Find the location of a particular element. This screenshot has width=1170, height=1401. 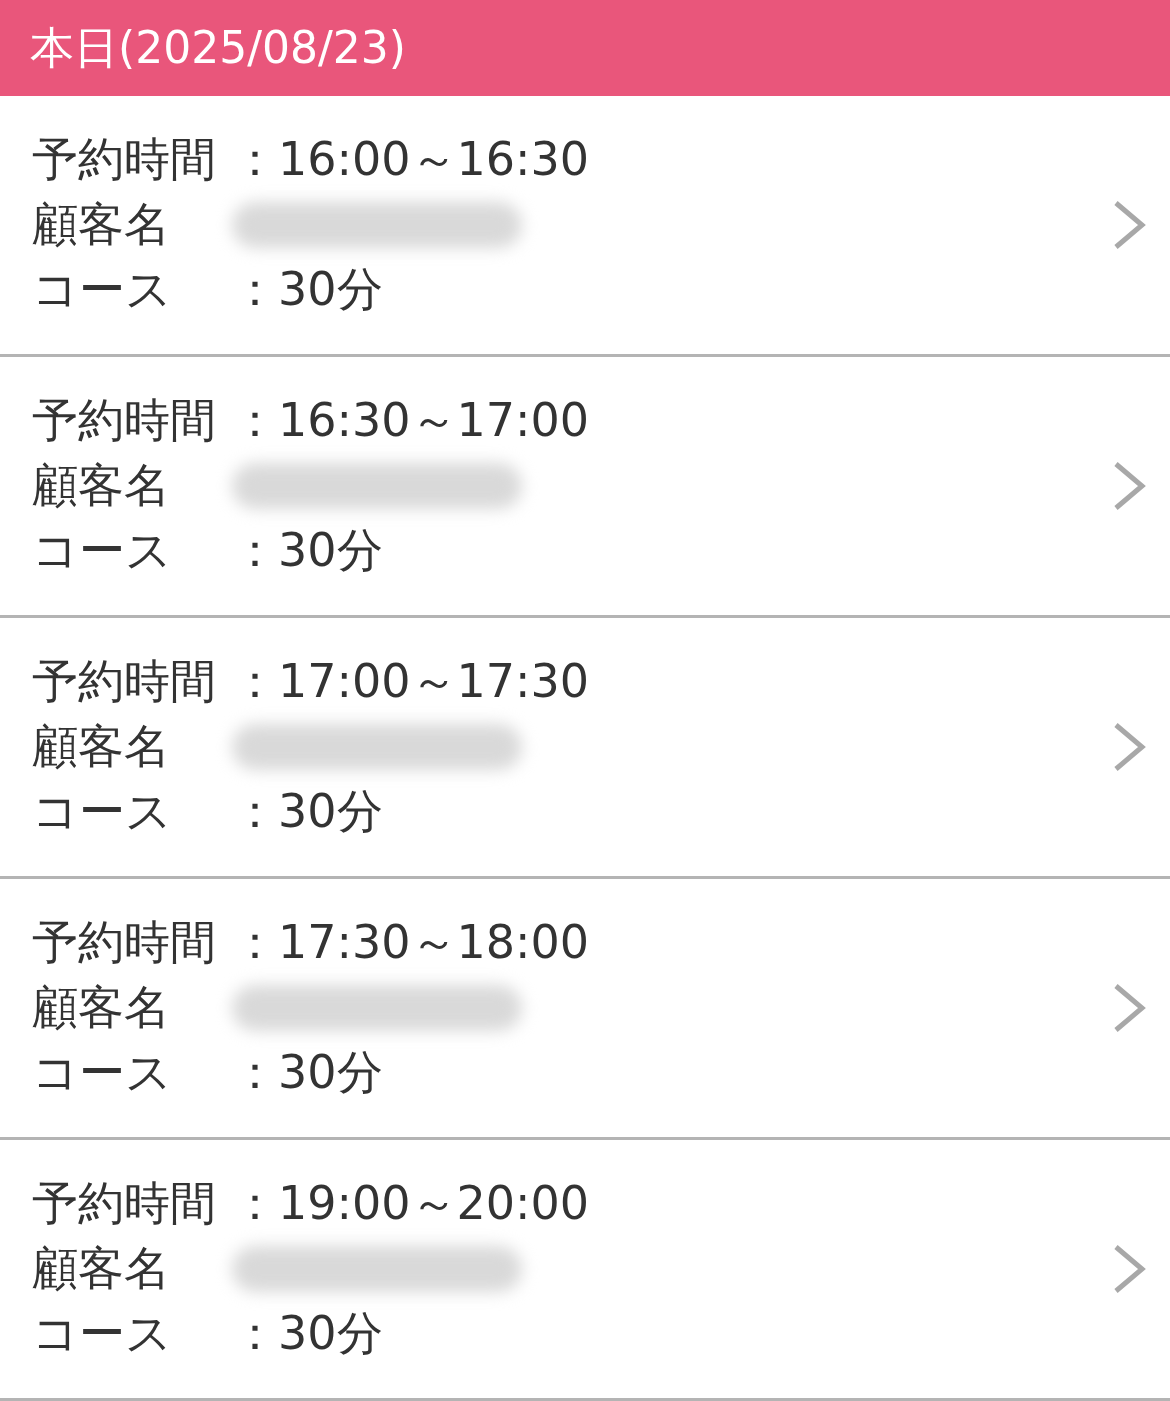

time-value: ：17:00～17:30 is located at coordinates (411, 681).